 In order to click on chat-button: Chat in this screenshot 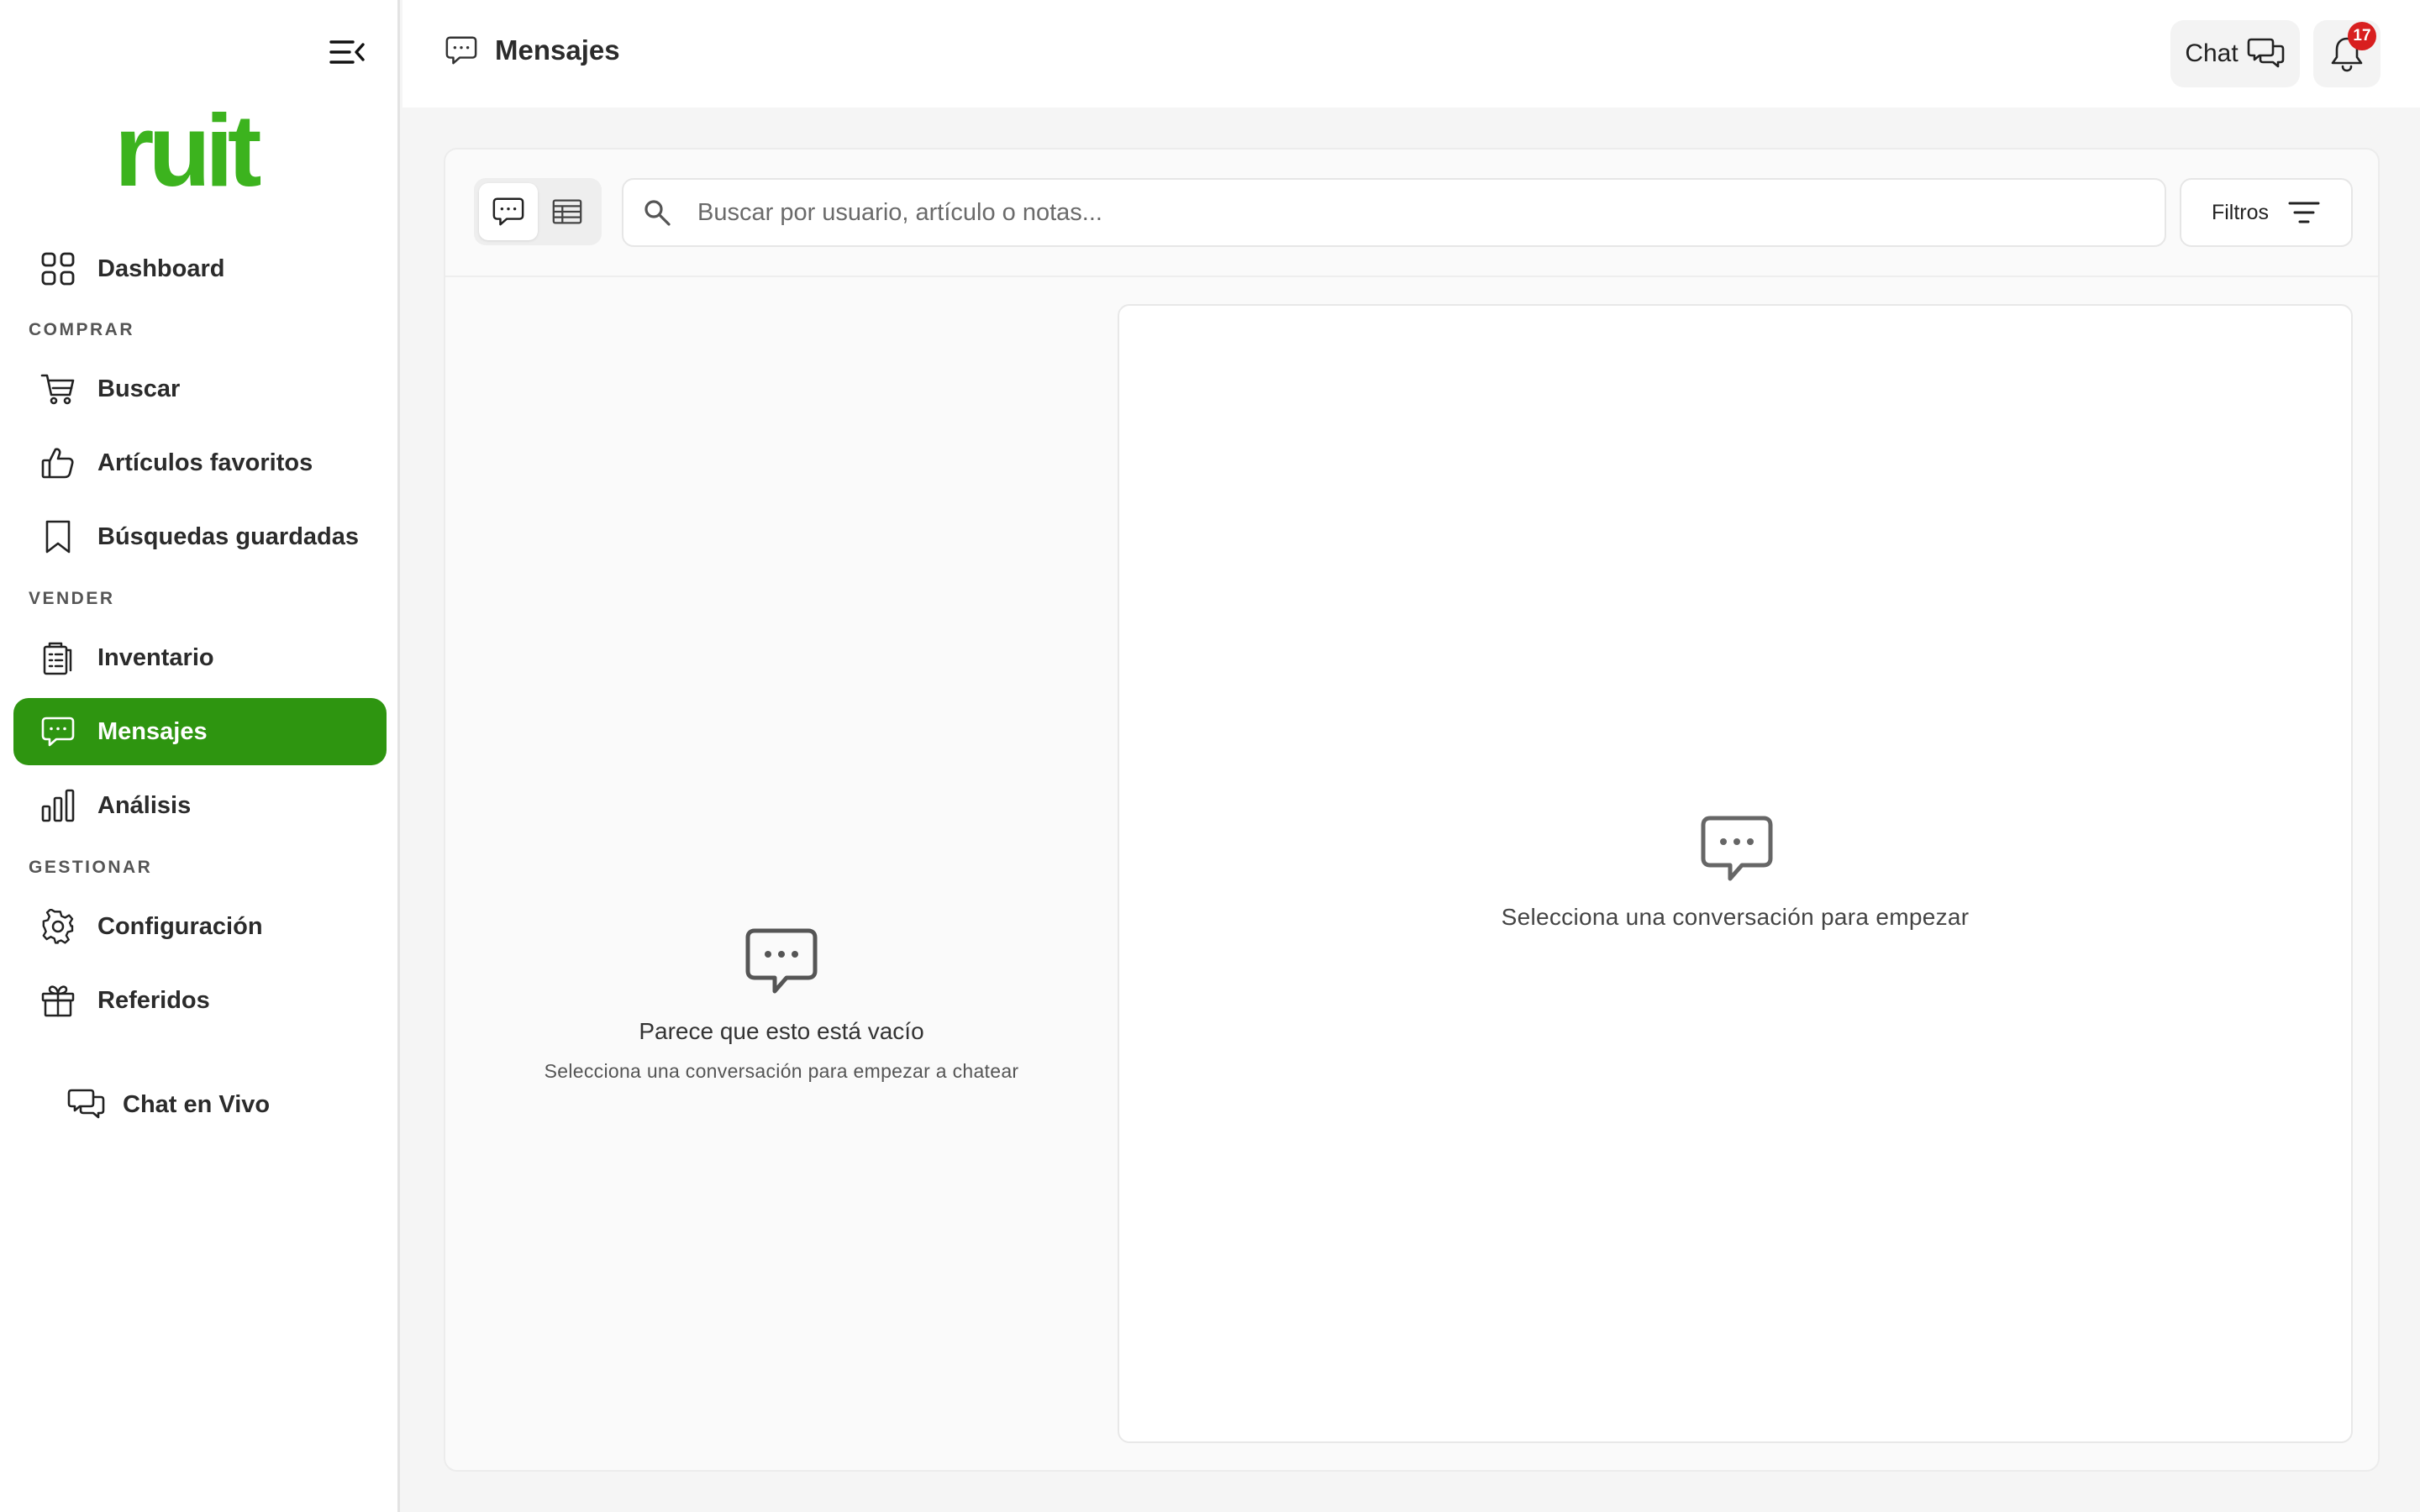, I will do `click(2235, 53)`.